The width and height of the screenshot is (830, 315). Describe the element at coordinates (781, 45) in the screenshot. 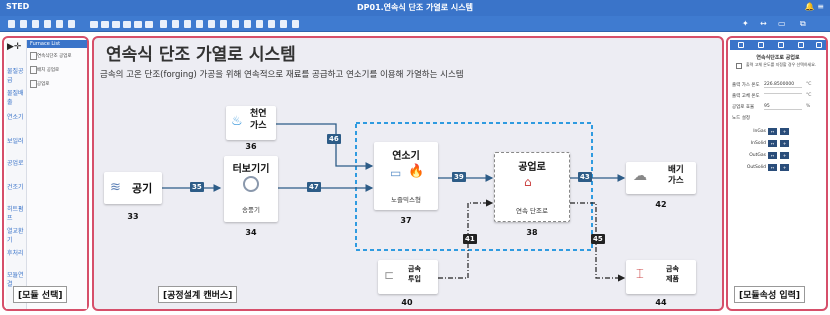

I see `palette-icon` at that location.